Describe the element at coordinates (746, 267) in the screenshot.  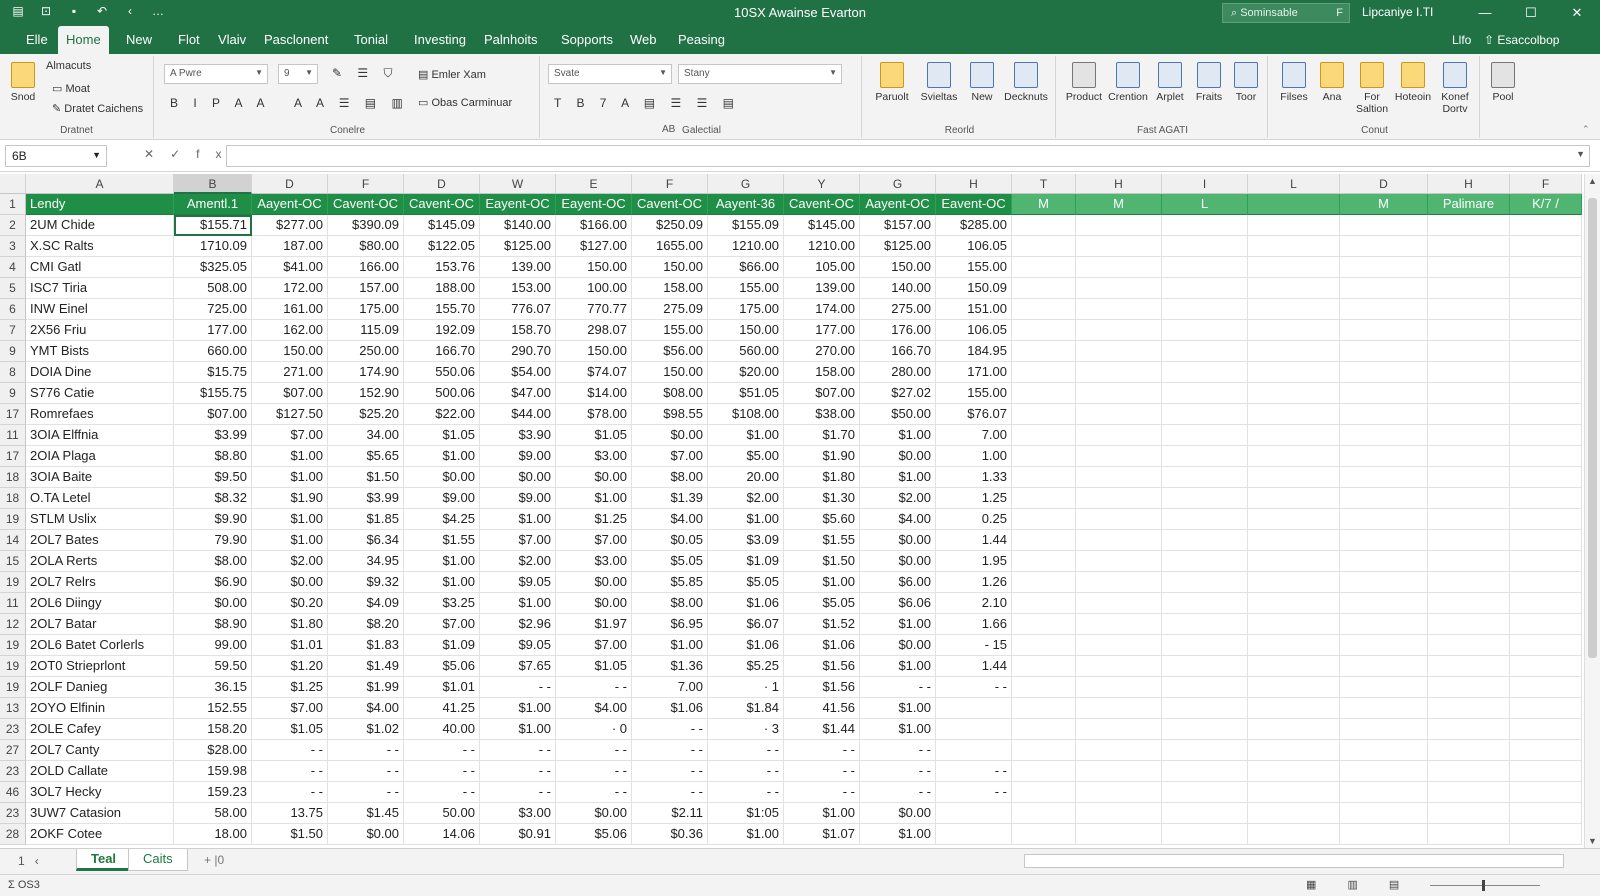
I see `data-cell: $66.00` at that location.